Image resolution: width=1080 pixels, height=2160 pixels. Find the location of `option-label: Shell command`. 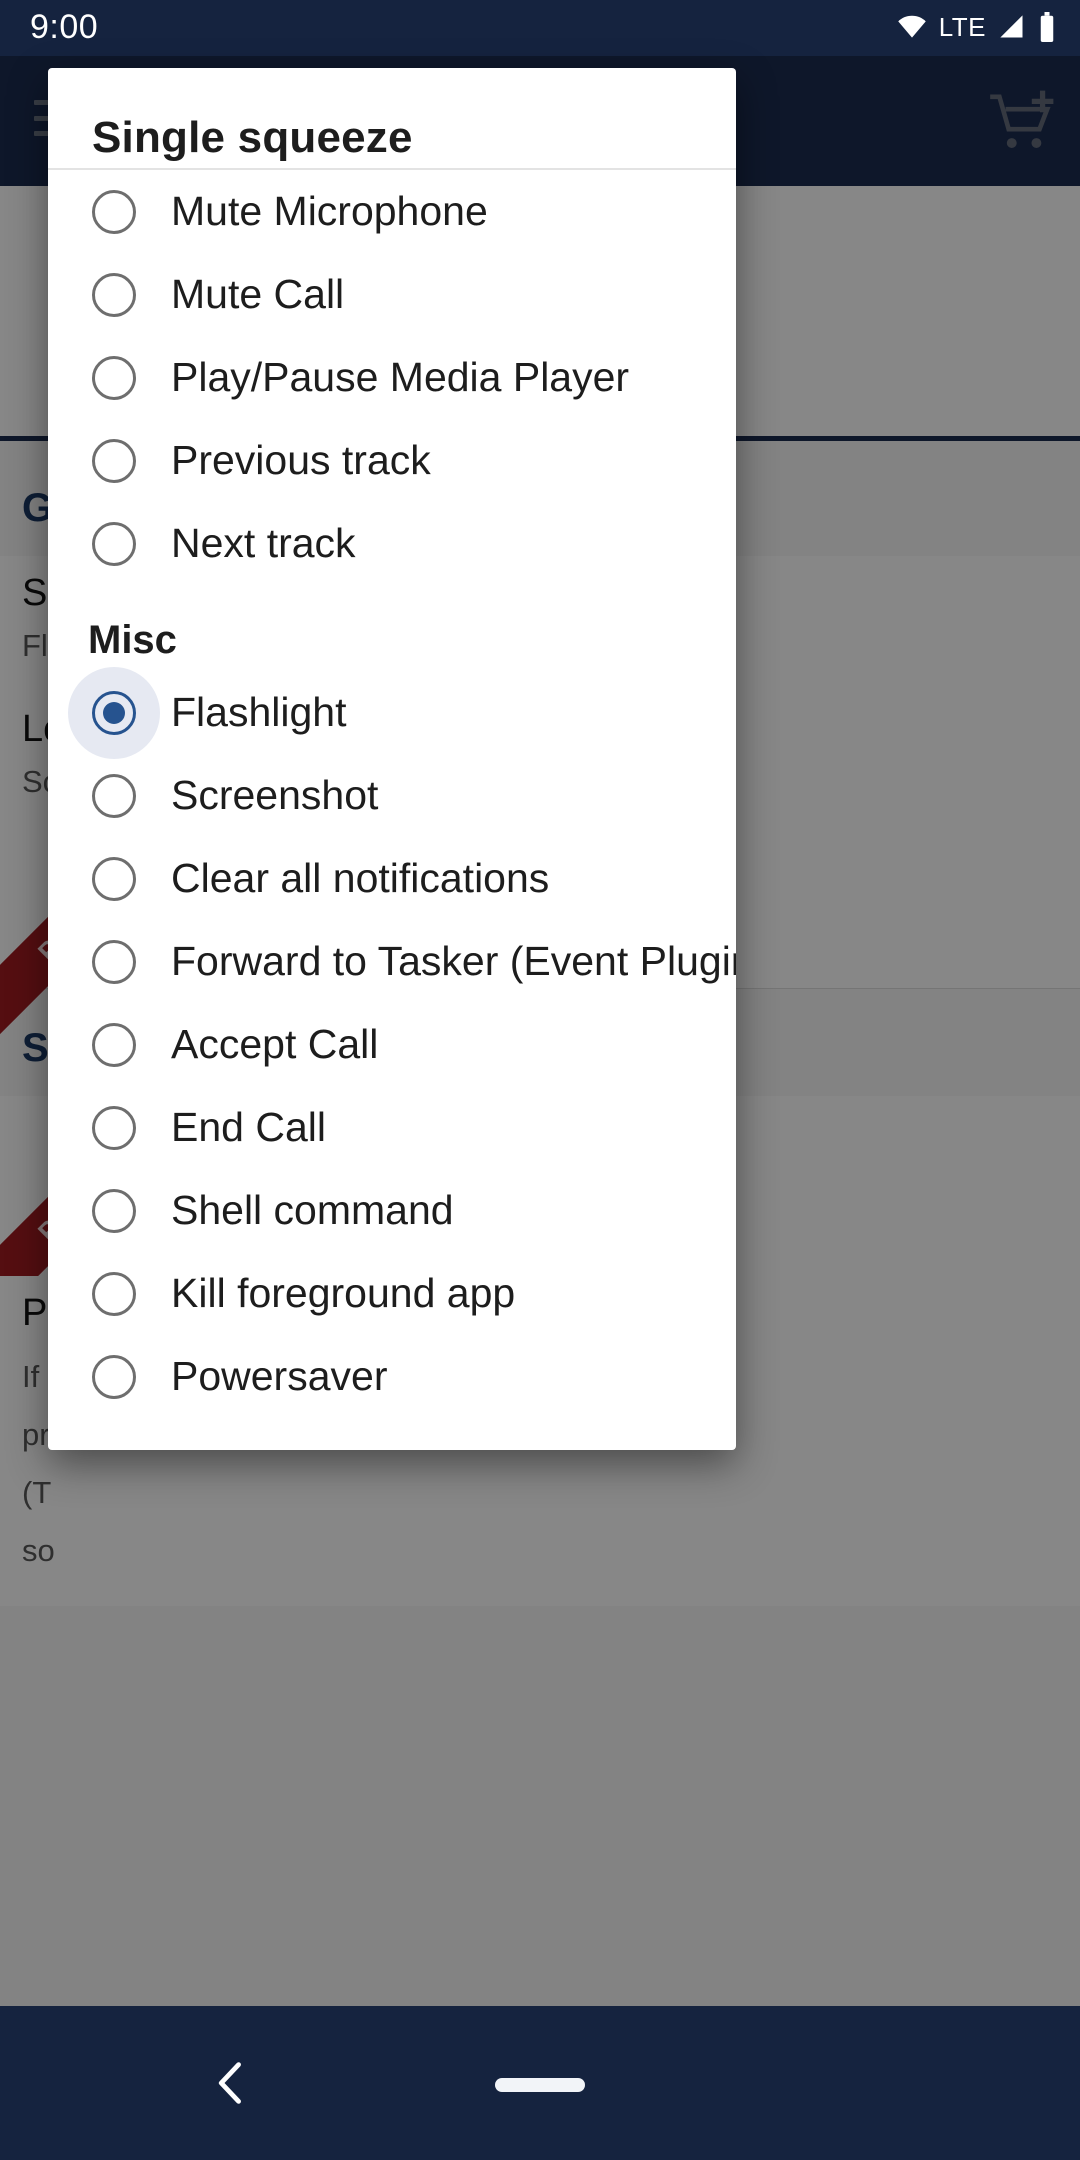

option-label: Shell command is located at coordinates (312, 1210).